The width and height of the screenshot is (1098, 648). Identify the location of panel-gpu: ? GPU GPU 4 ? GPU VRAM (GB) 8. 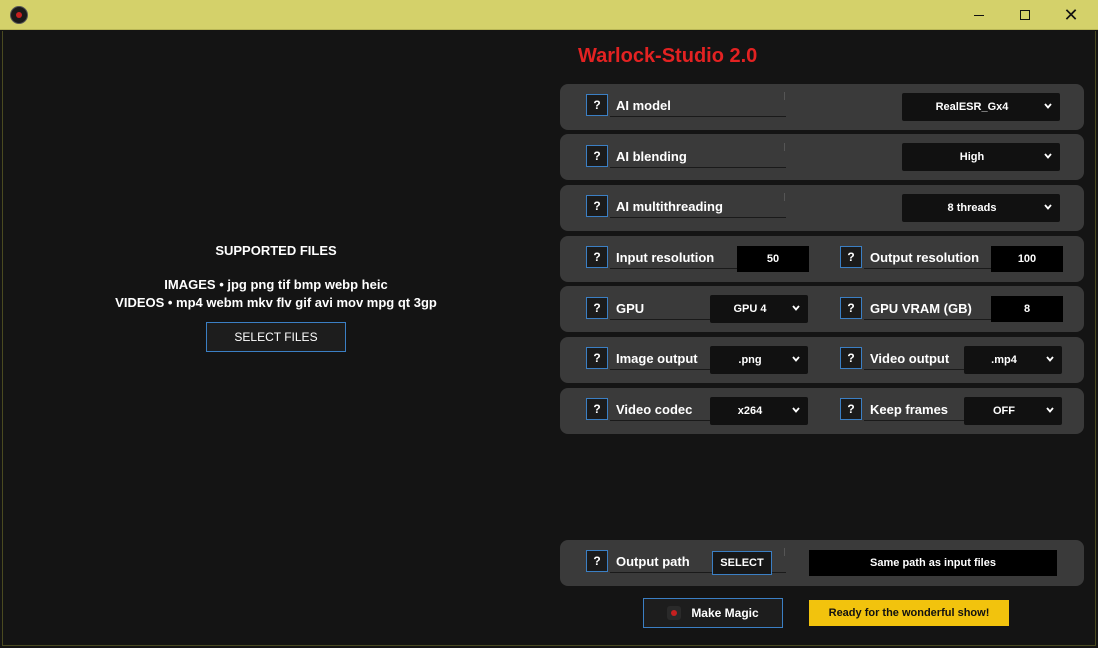
(822, 309).